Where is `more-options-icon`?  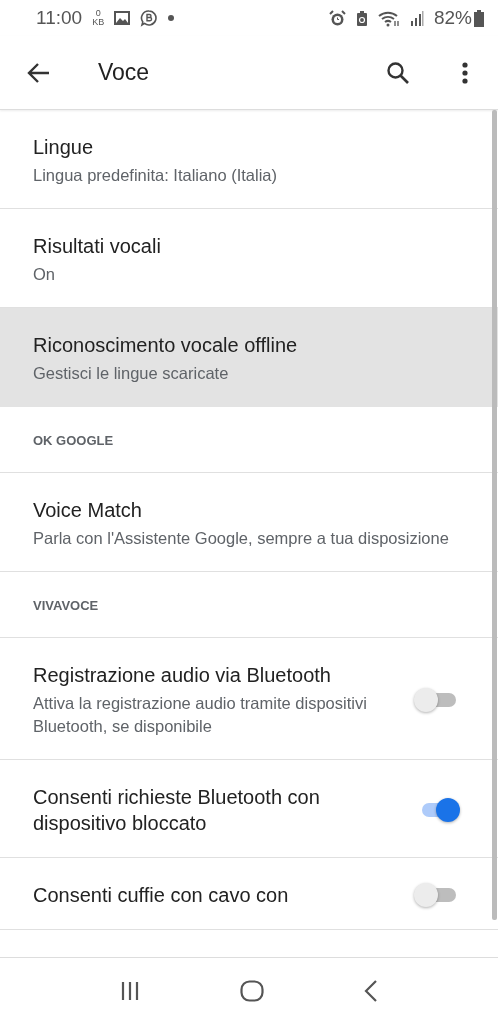 more-options-icon is located at coordinates (465, 72).